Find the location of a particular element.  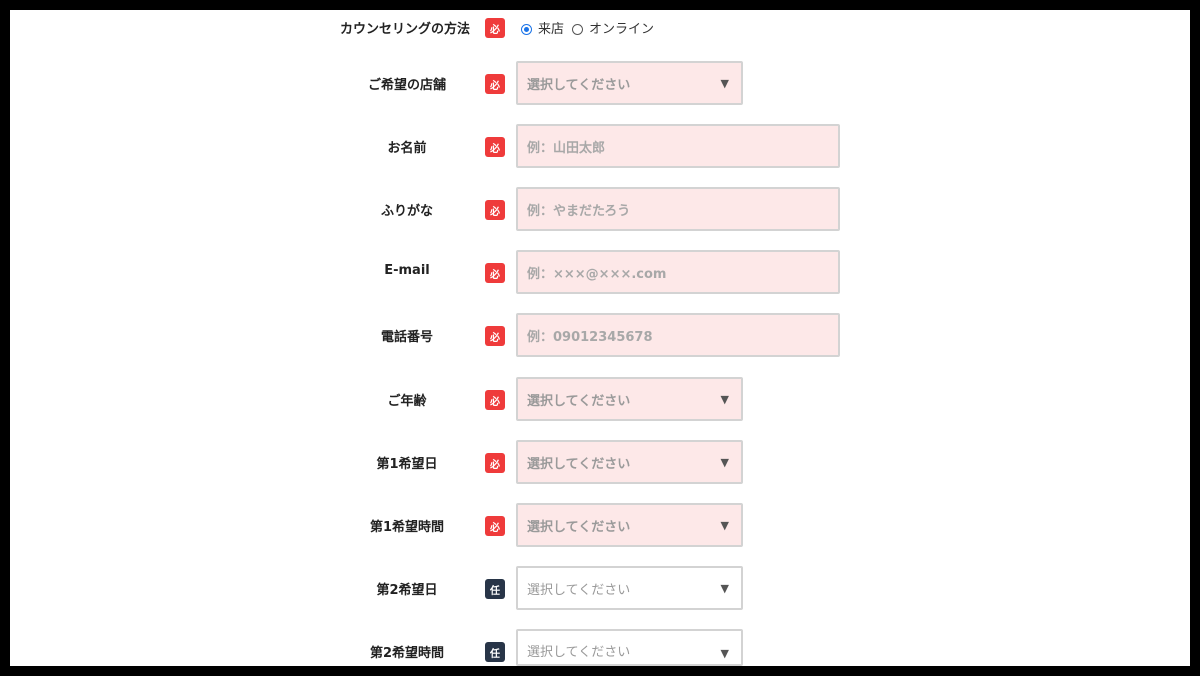

phone-input: 例：09012345678 is located at coordinates (678, 335).